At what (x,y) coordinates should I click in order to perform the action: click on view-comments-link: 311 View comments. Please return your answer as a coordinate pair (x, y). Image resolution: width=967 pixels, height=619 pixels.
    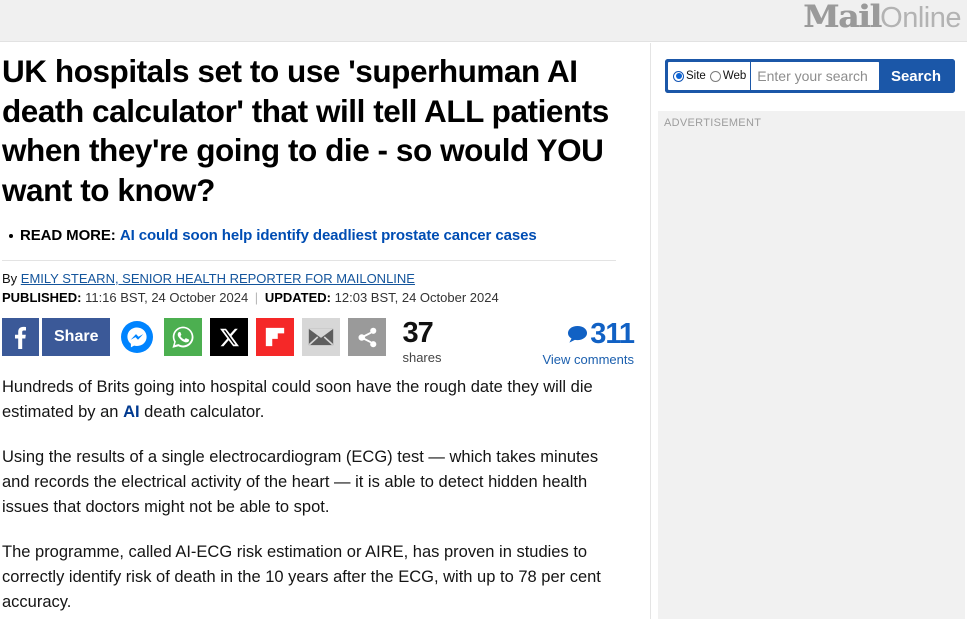
    Looking at the image, I should click on (588, 343).